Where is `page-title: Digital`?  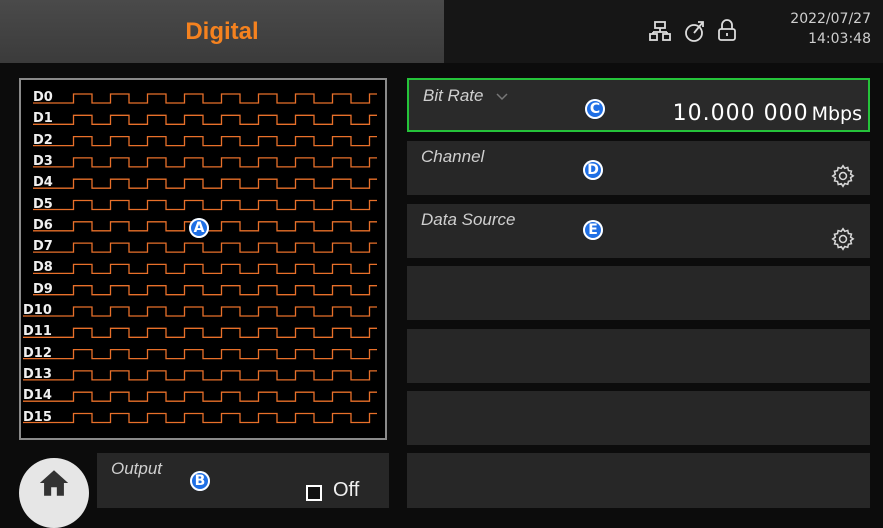 page-title: Digital is located at coordinates (222, 31).